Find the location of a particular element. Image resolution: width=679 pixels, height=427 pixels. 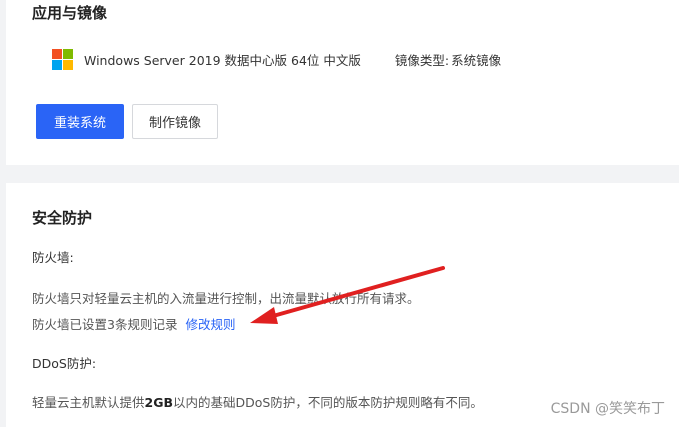

firewall-description: 防火墙只对轻量云主机的入流量进行控制，出流量默认放行所有请求。 is located at coordinates (226, 298).